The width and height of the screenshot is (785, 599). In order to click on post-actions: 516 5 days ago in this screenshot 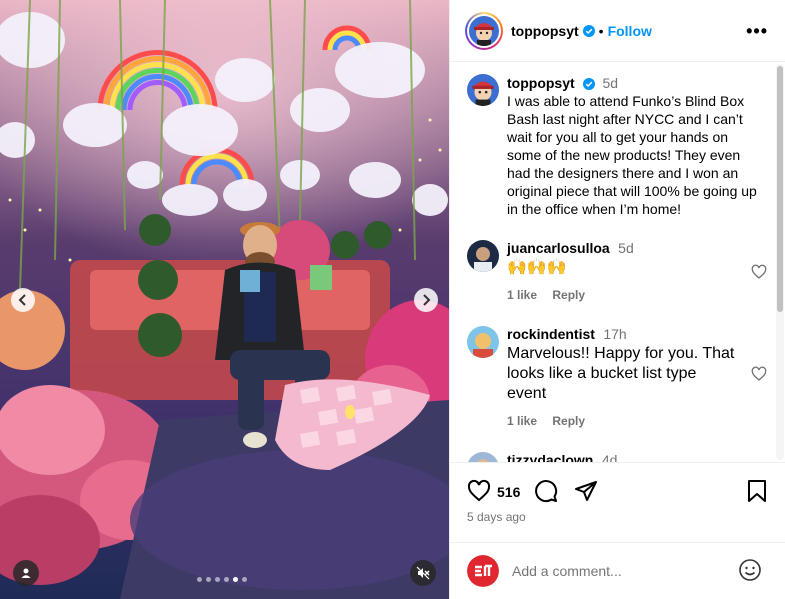, I will do `click(617, 502)`.